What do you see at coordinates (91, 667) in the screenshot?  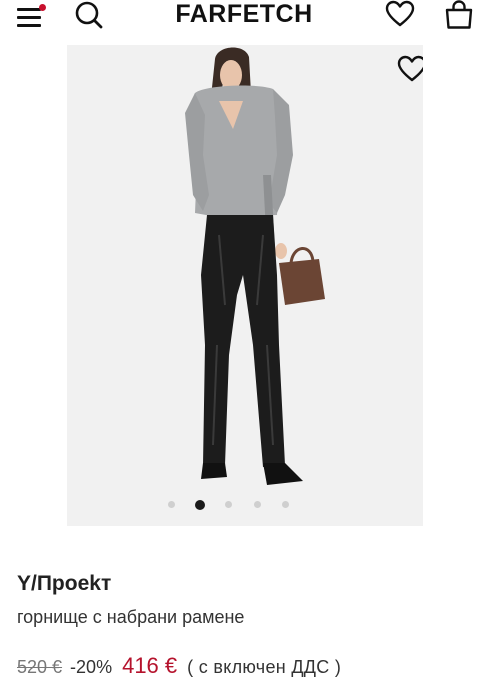 I see `discount-badge: -20%` at bounding box center [91, 667].